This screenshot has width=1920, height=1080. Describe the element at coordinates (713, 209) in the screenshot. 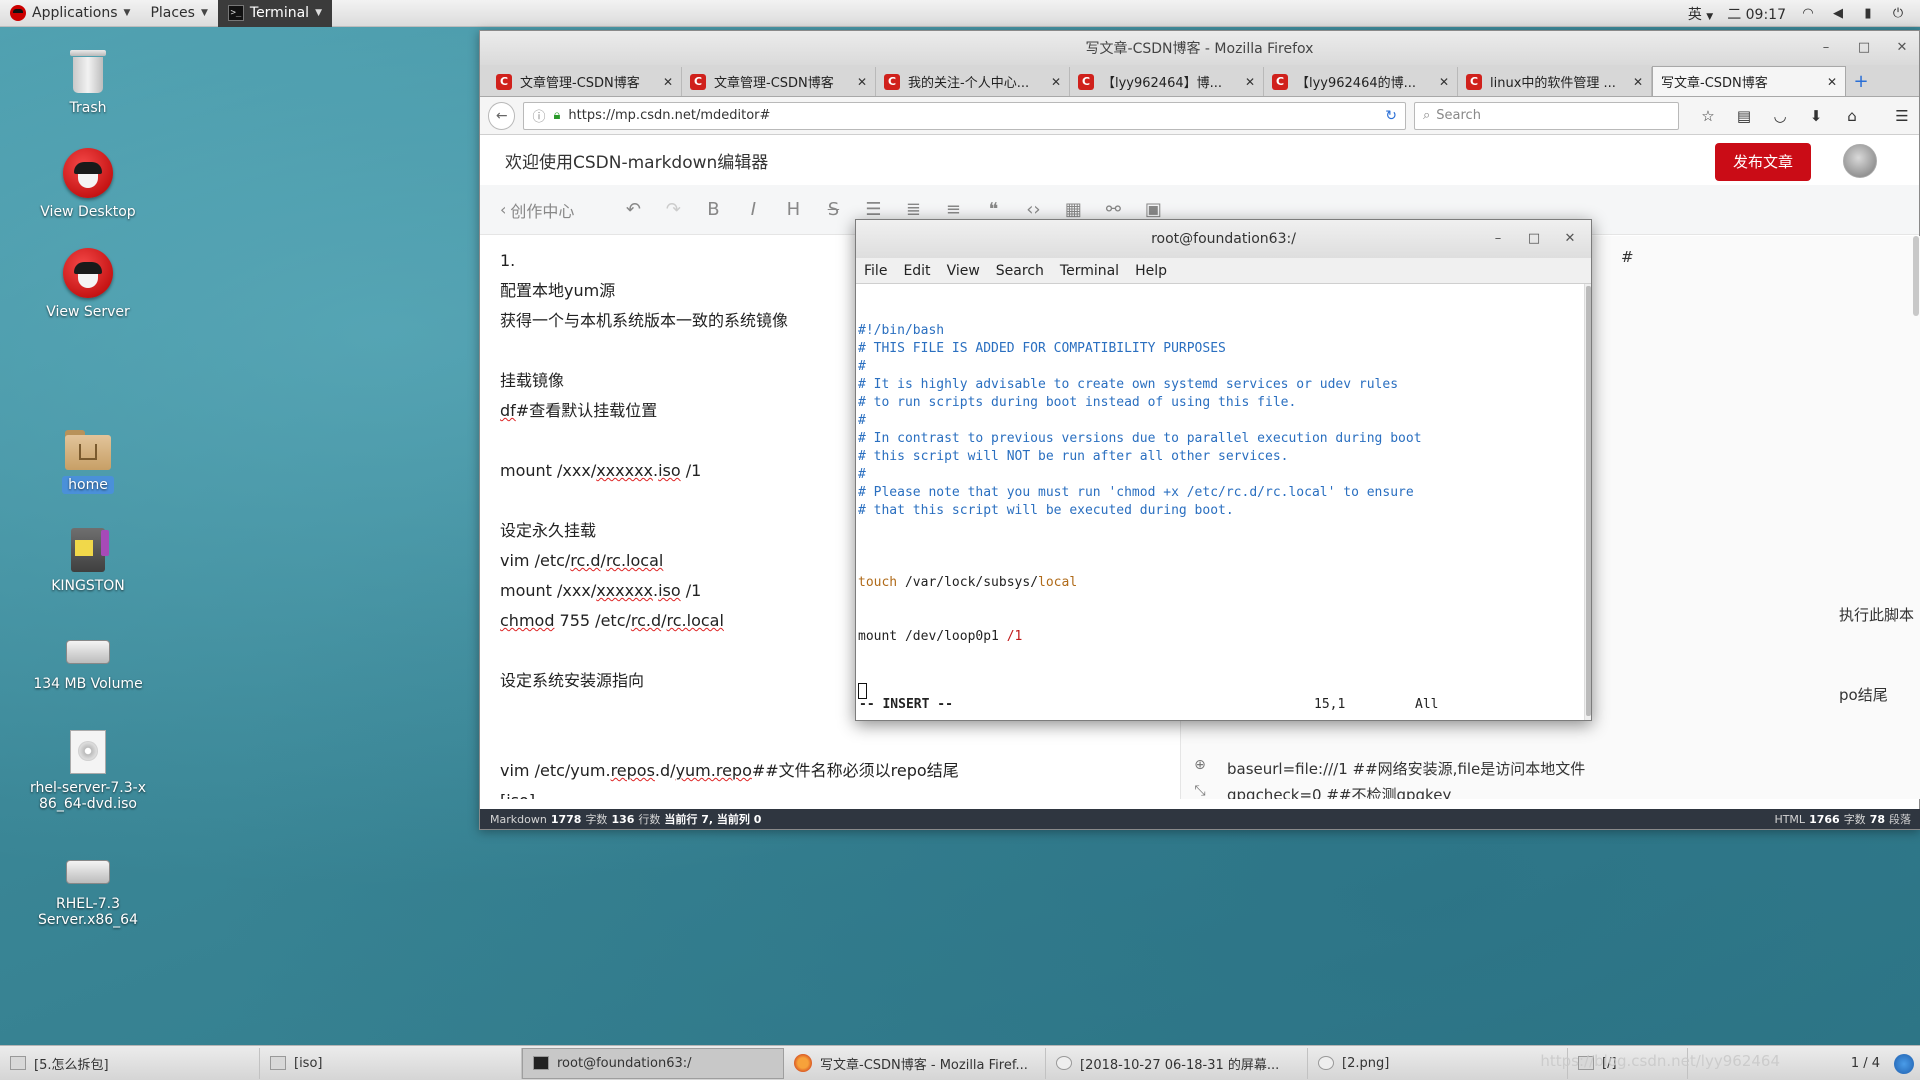

I see `bold-icon: B` at that location.